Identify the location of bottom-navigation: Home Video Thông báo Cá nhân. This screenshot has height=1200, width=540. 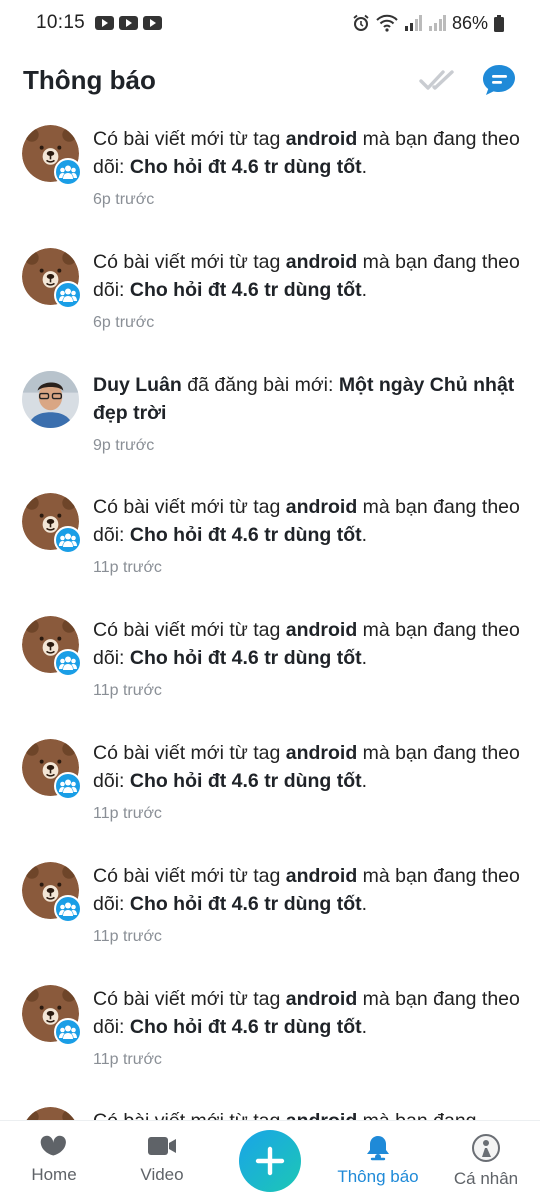
(270, 1160).